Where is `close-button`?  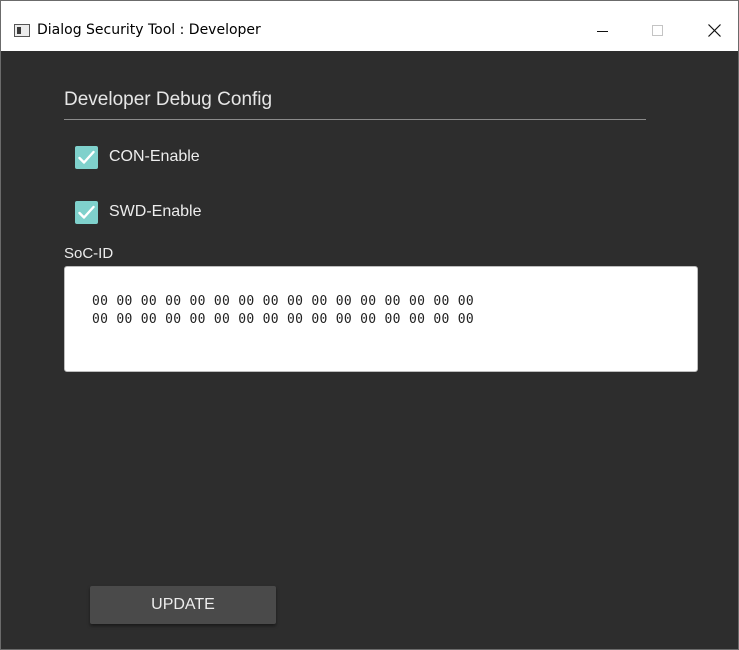 close-button is located at coordinates (714, 30).